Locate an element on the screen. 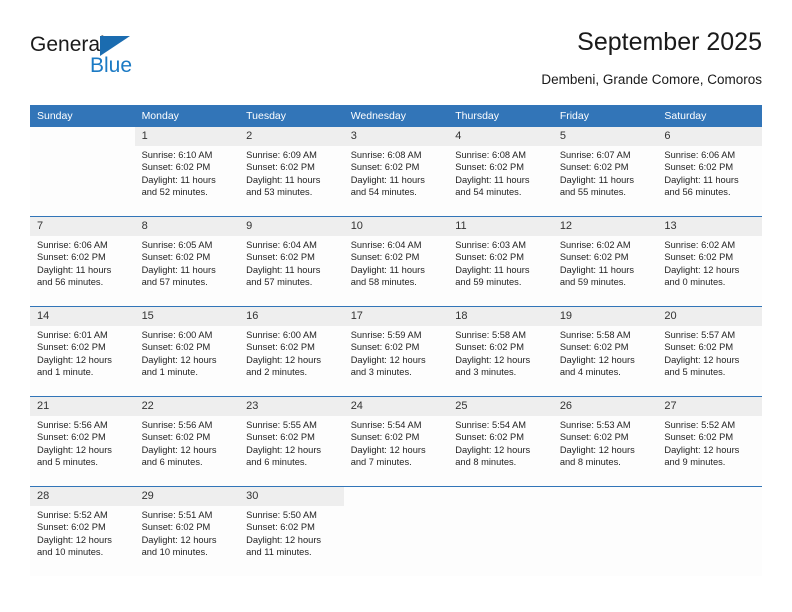  daylight-text: Daylight: 12 hours and 7 minutes. is located at coordinates (388, 456).